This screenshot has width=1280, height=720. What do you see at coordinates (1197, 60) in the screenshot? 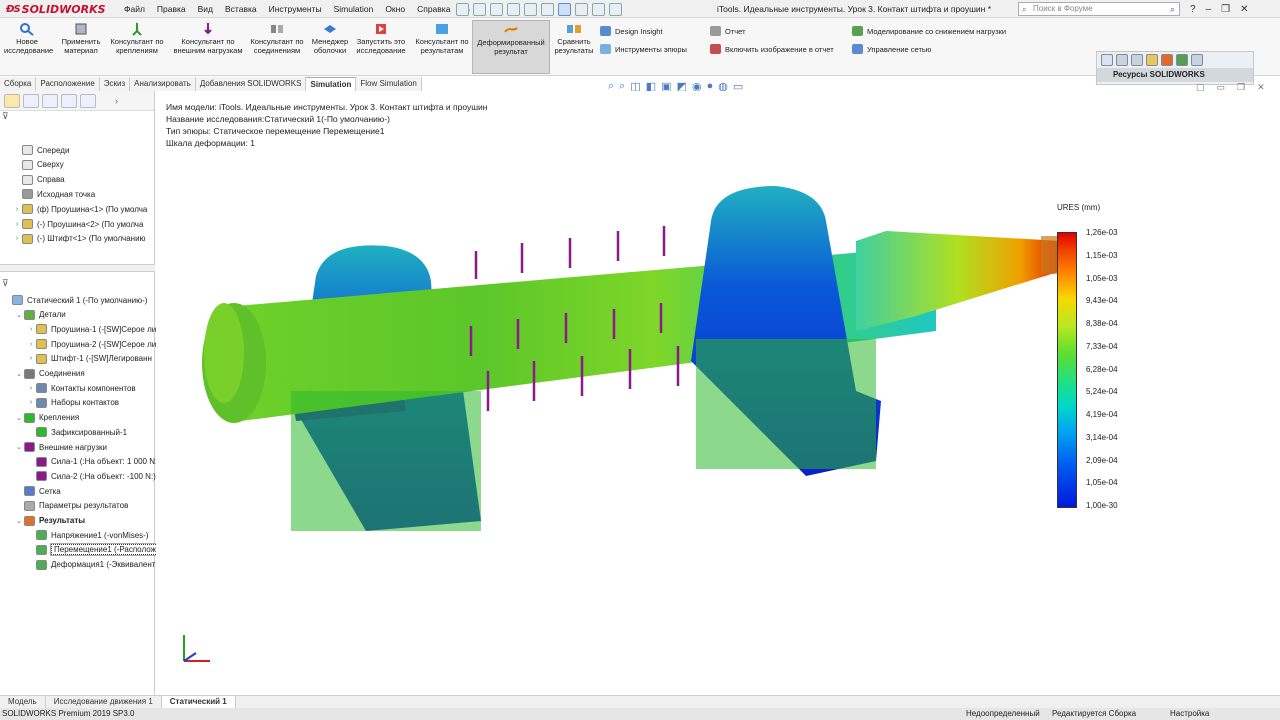
I see `task-pane-icon` at bounding box center [1197, 60].